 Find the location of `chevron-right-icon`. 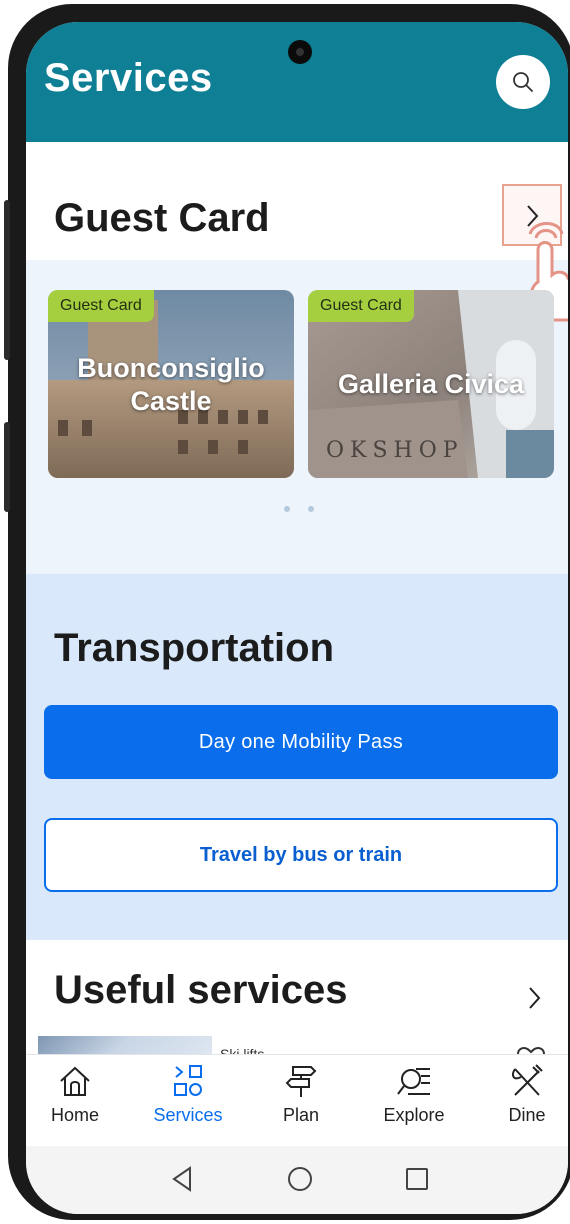

chevron-right-icon is located at coordinates (535, 998).